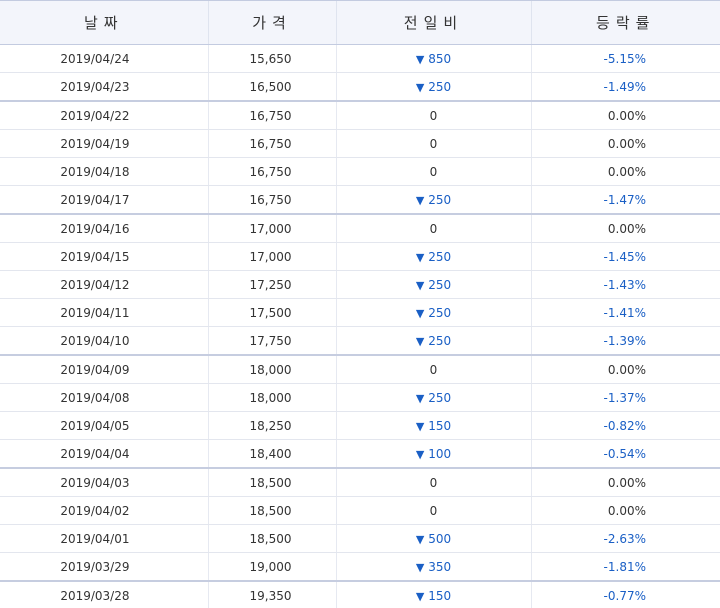 The height and width of the screenshot is (608, 720). Describe the element at coordinates (360, 594) in the screenshot. I see `table-row: 2019/03/28 19,350 ▼ 150 -0.77%` at that location.